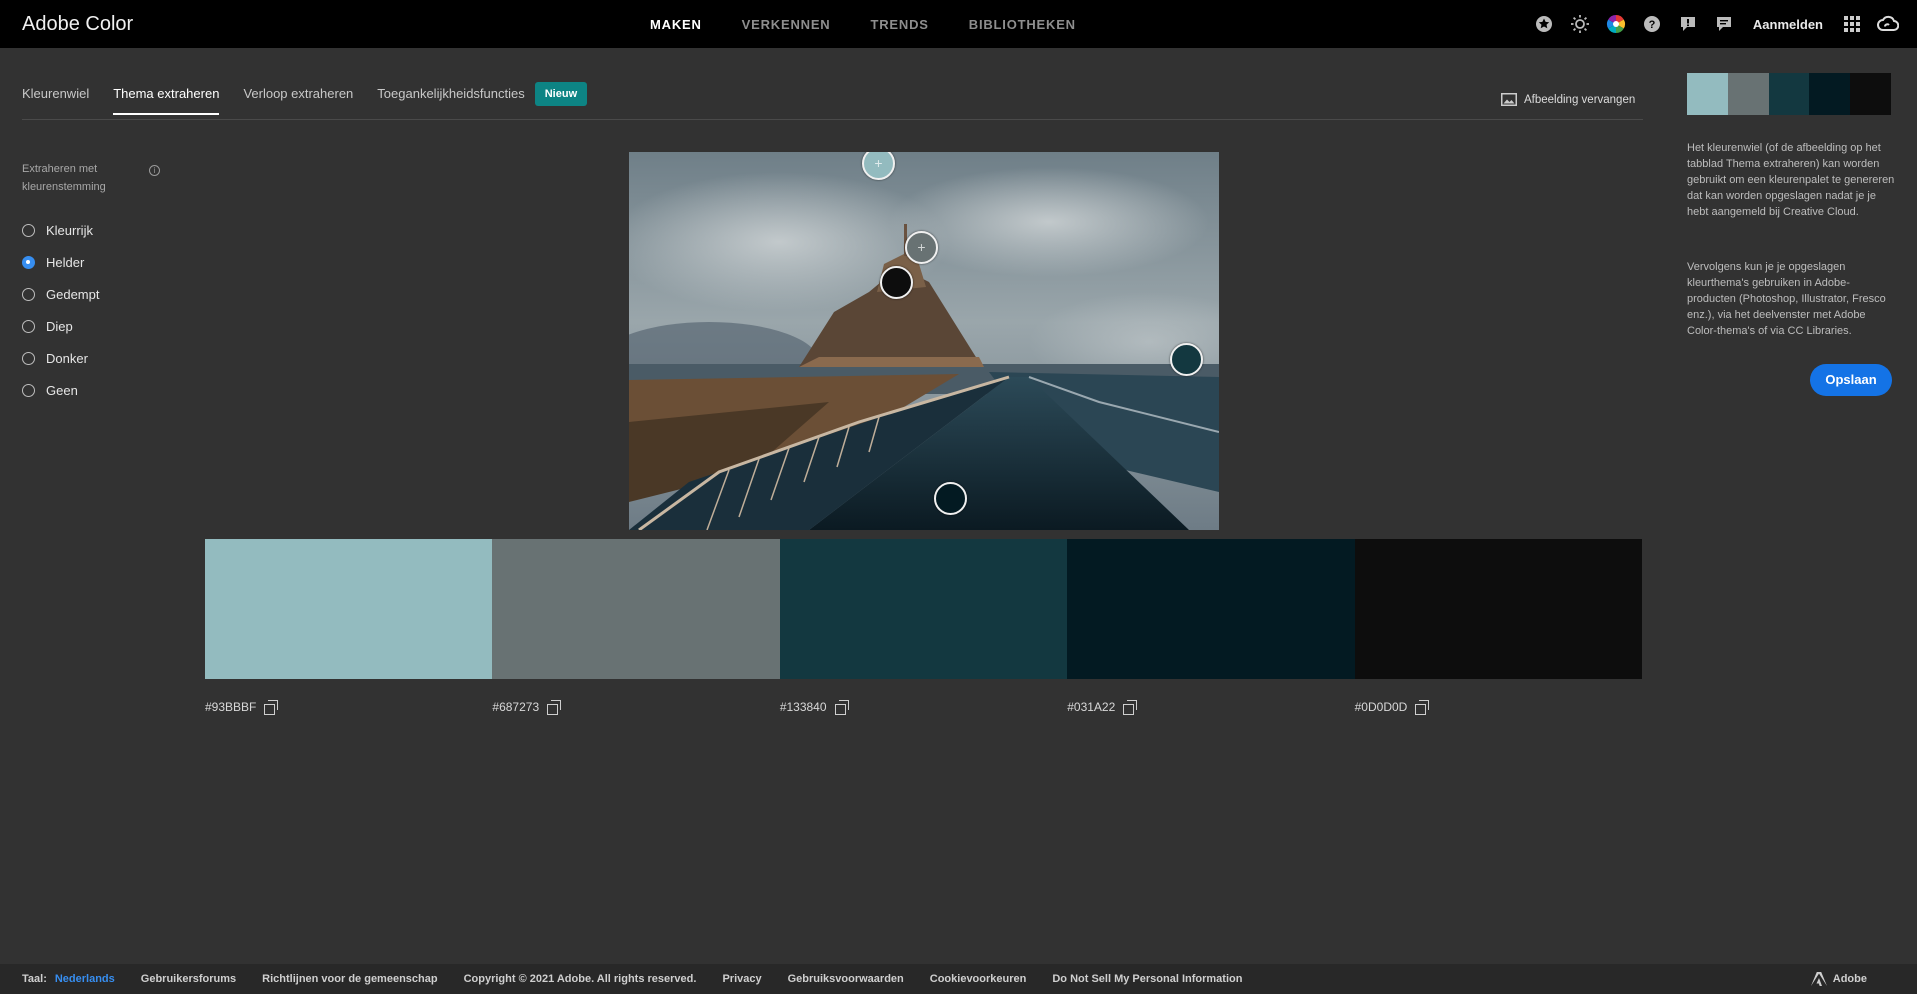 This screenshot has width=1917, height=994. Describe the element at coordinates (863, 24) in the screenshot. I see `main-nav: MAKEN VERKENNEN TRENDS BIBLIOTHEKEN` at that location.